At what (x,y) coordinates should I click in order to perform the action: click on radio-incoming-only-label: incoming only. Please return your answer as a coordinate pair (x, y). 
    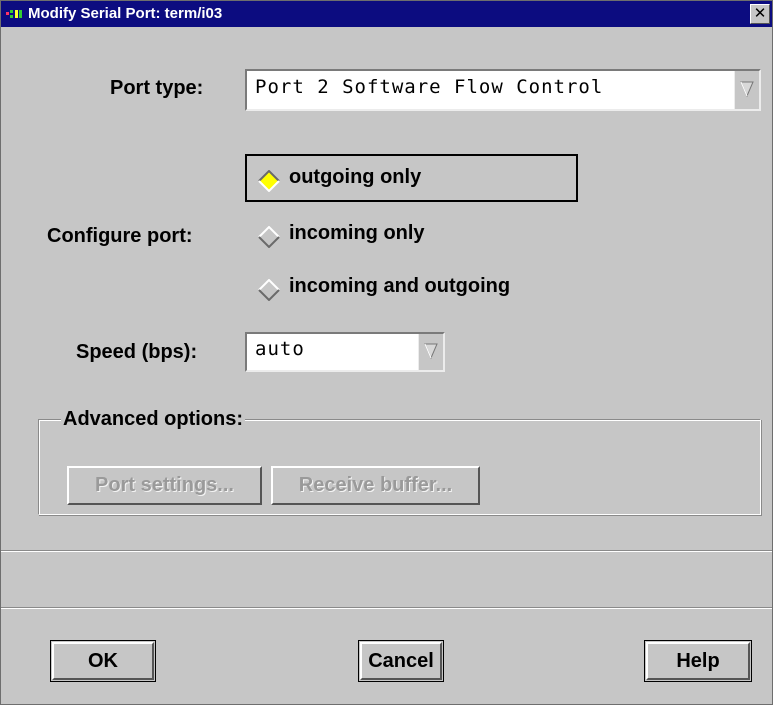
    Looking at the image, I should click on (357, 233).